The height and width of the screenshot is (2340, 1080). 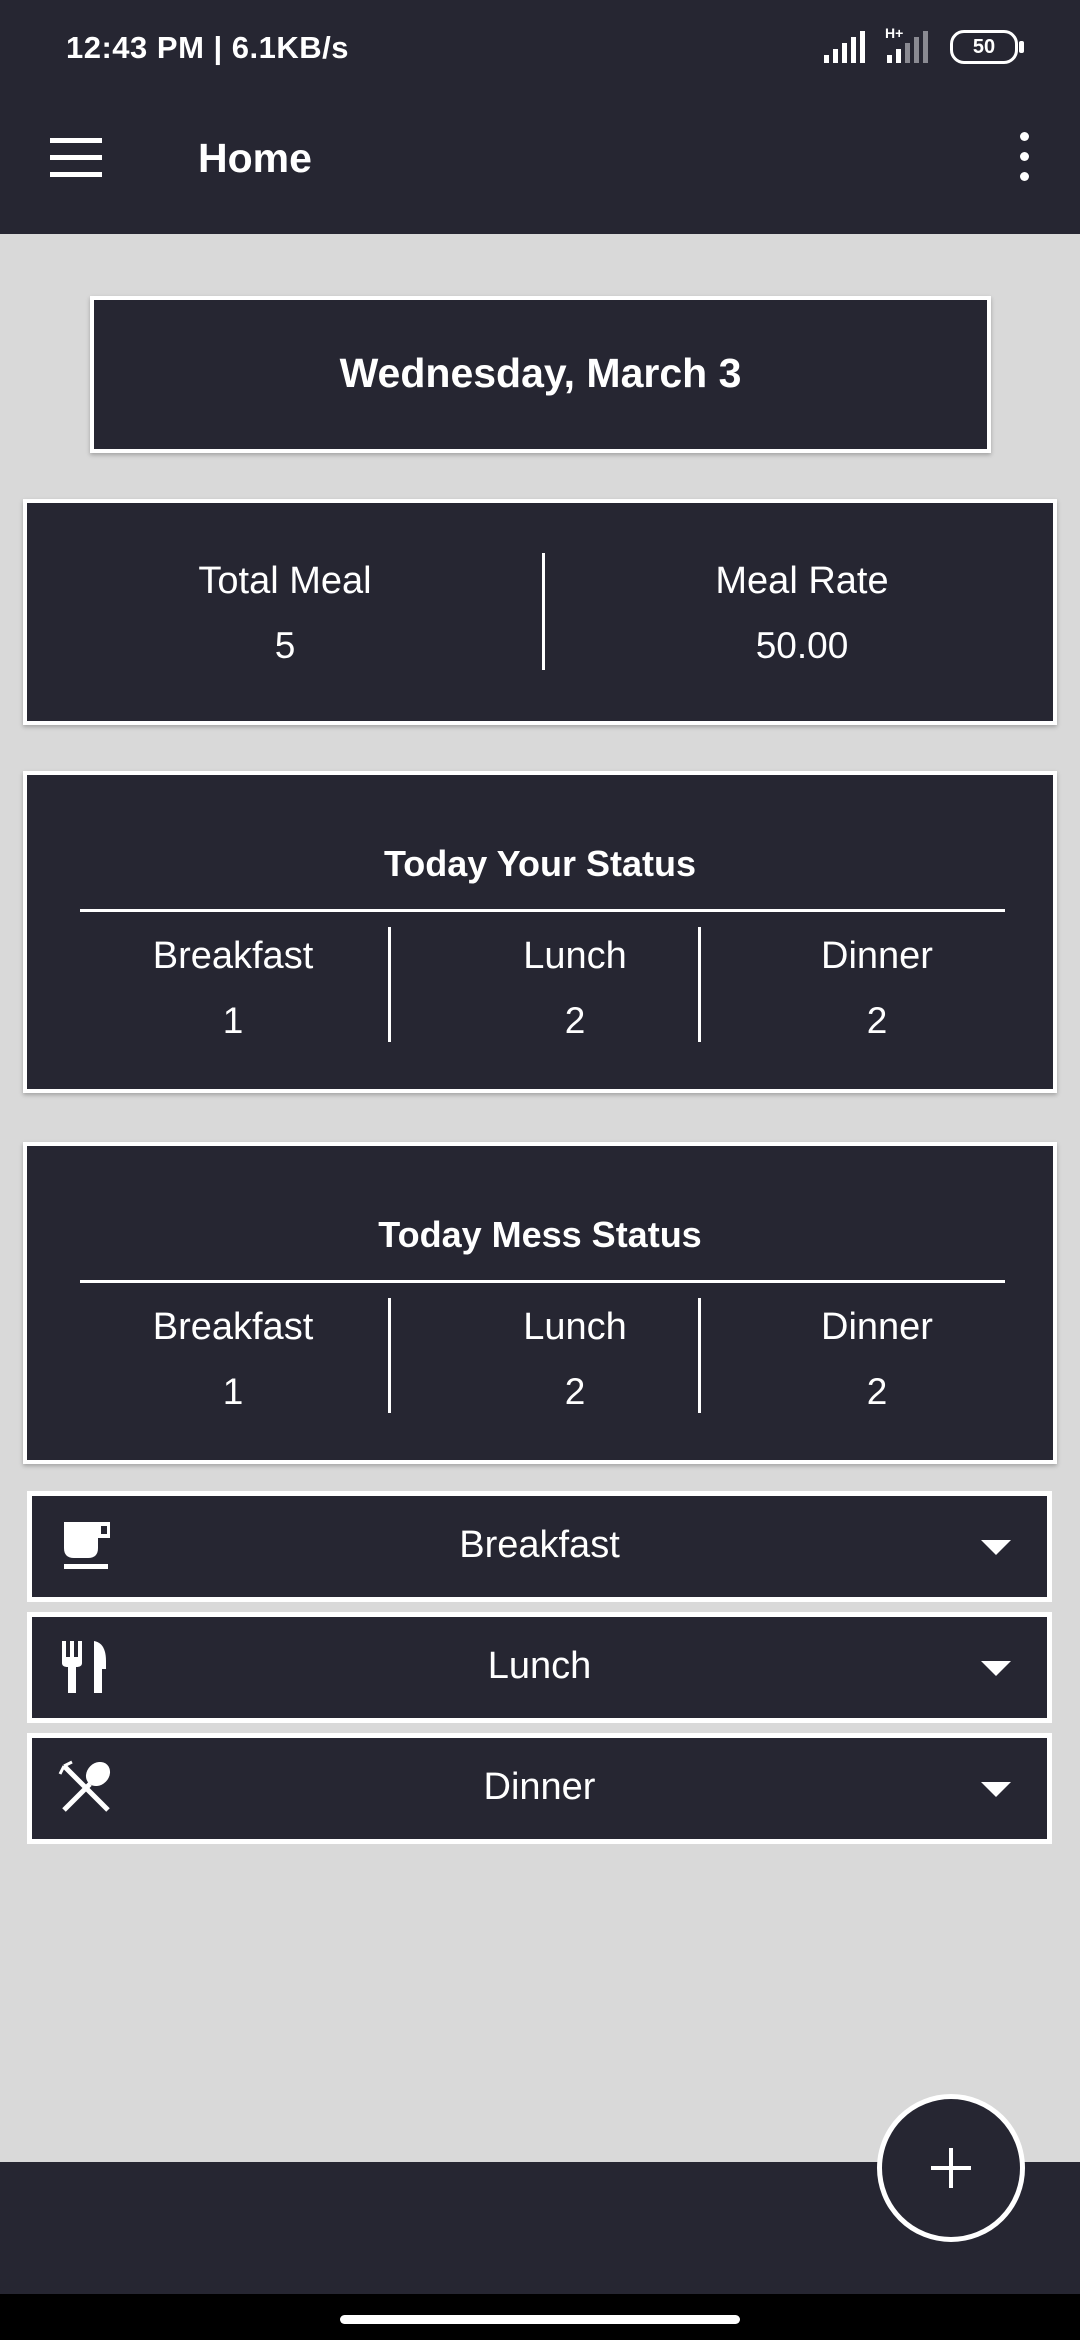 I want to click on date-card: Wednesday, March 3, so click(x=540, y=374).